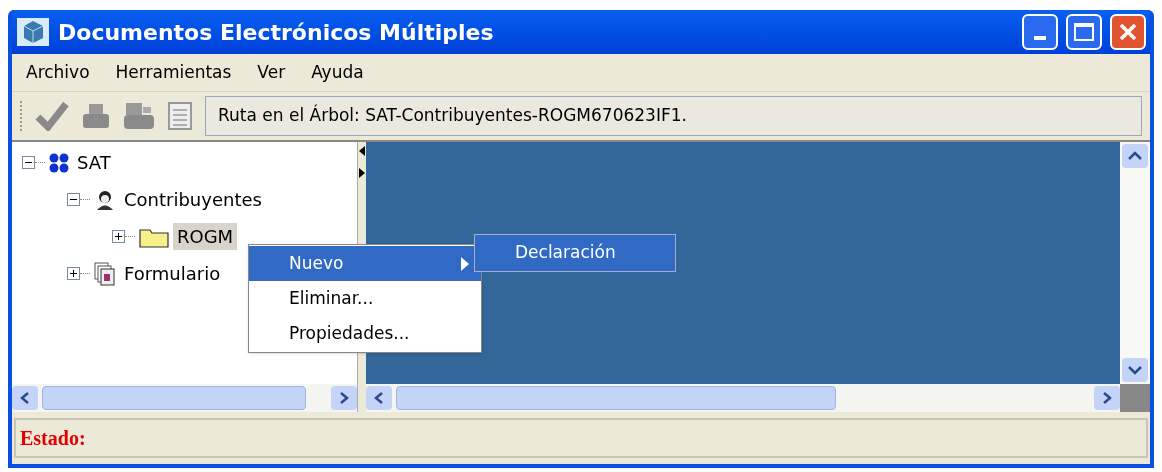 This screenshot has height=472, width=1162. Describe the element at coordinates (139, 116) in the screenshot. I see `fax-icon` at that location.